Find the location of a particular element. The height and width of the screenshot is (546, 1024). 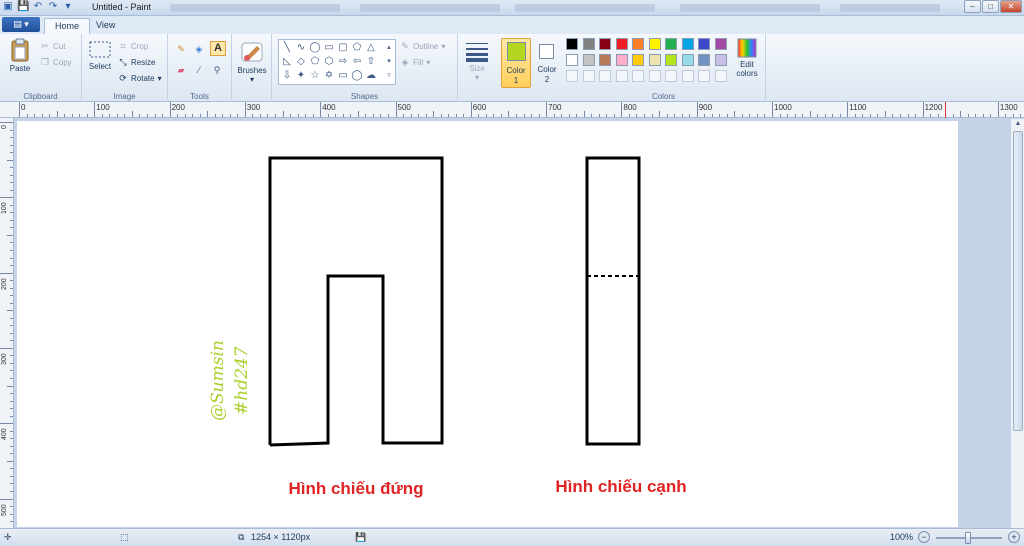

polygon-shape-icon: ⬠ is located at coordinates (357, 48).